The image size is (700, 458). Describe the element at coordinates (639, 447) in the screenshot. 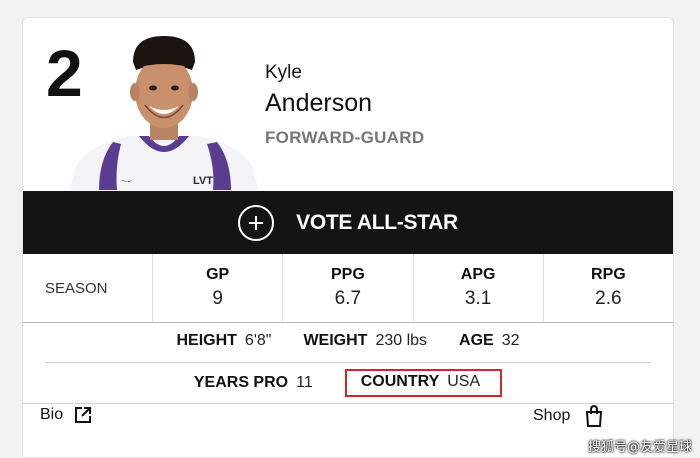

I see `watermark-text: 搜狐号@友爱星球` at that location.